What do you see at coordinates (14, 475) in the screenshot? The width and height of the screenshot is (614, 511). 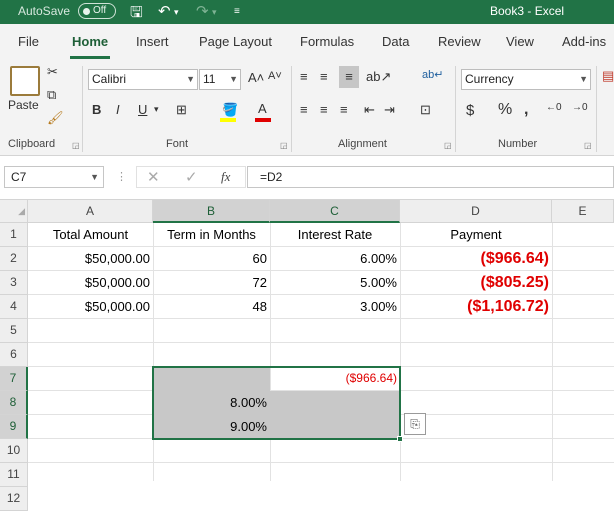 I see `row-header: 11` at bounding box center [14, 475].